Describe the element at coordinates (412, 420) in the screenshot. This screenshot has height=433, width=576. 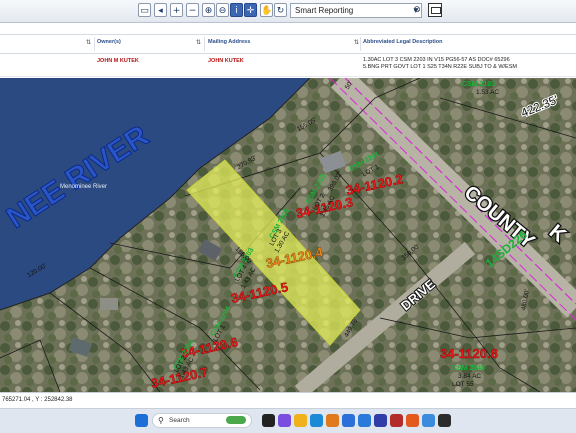
I see `brave-browser-icon` at that location.